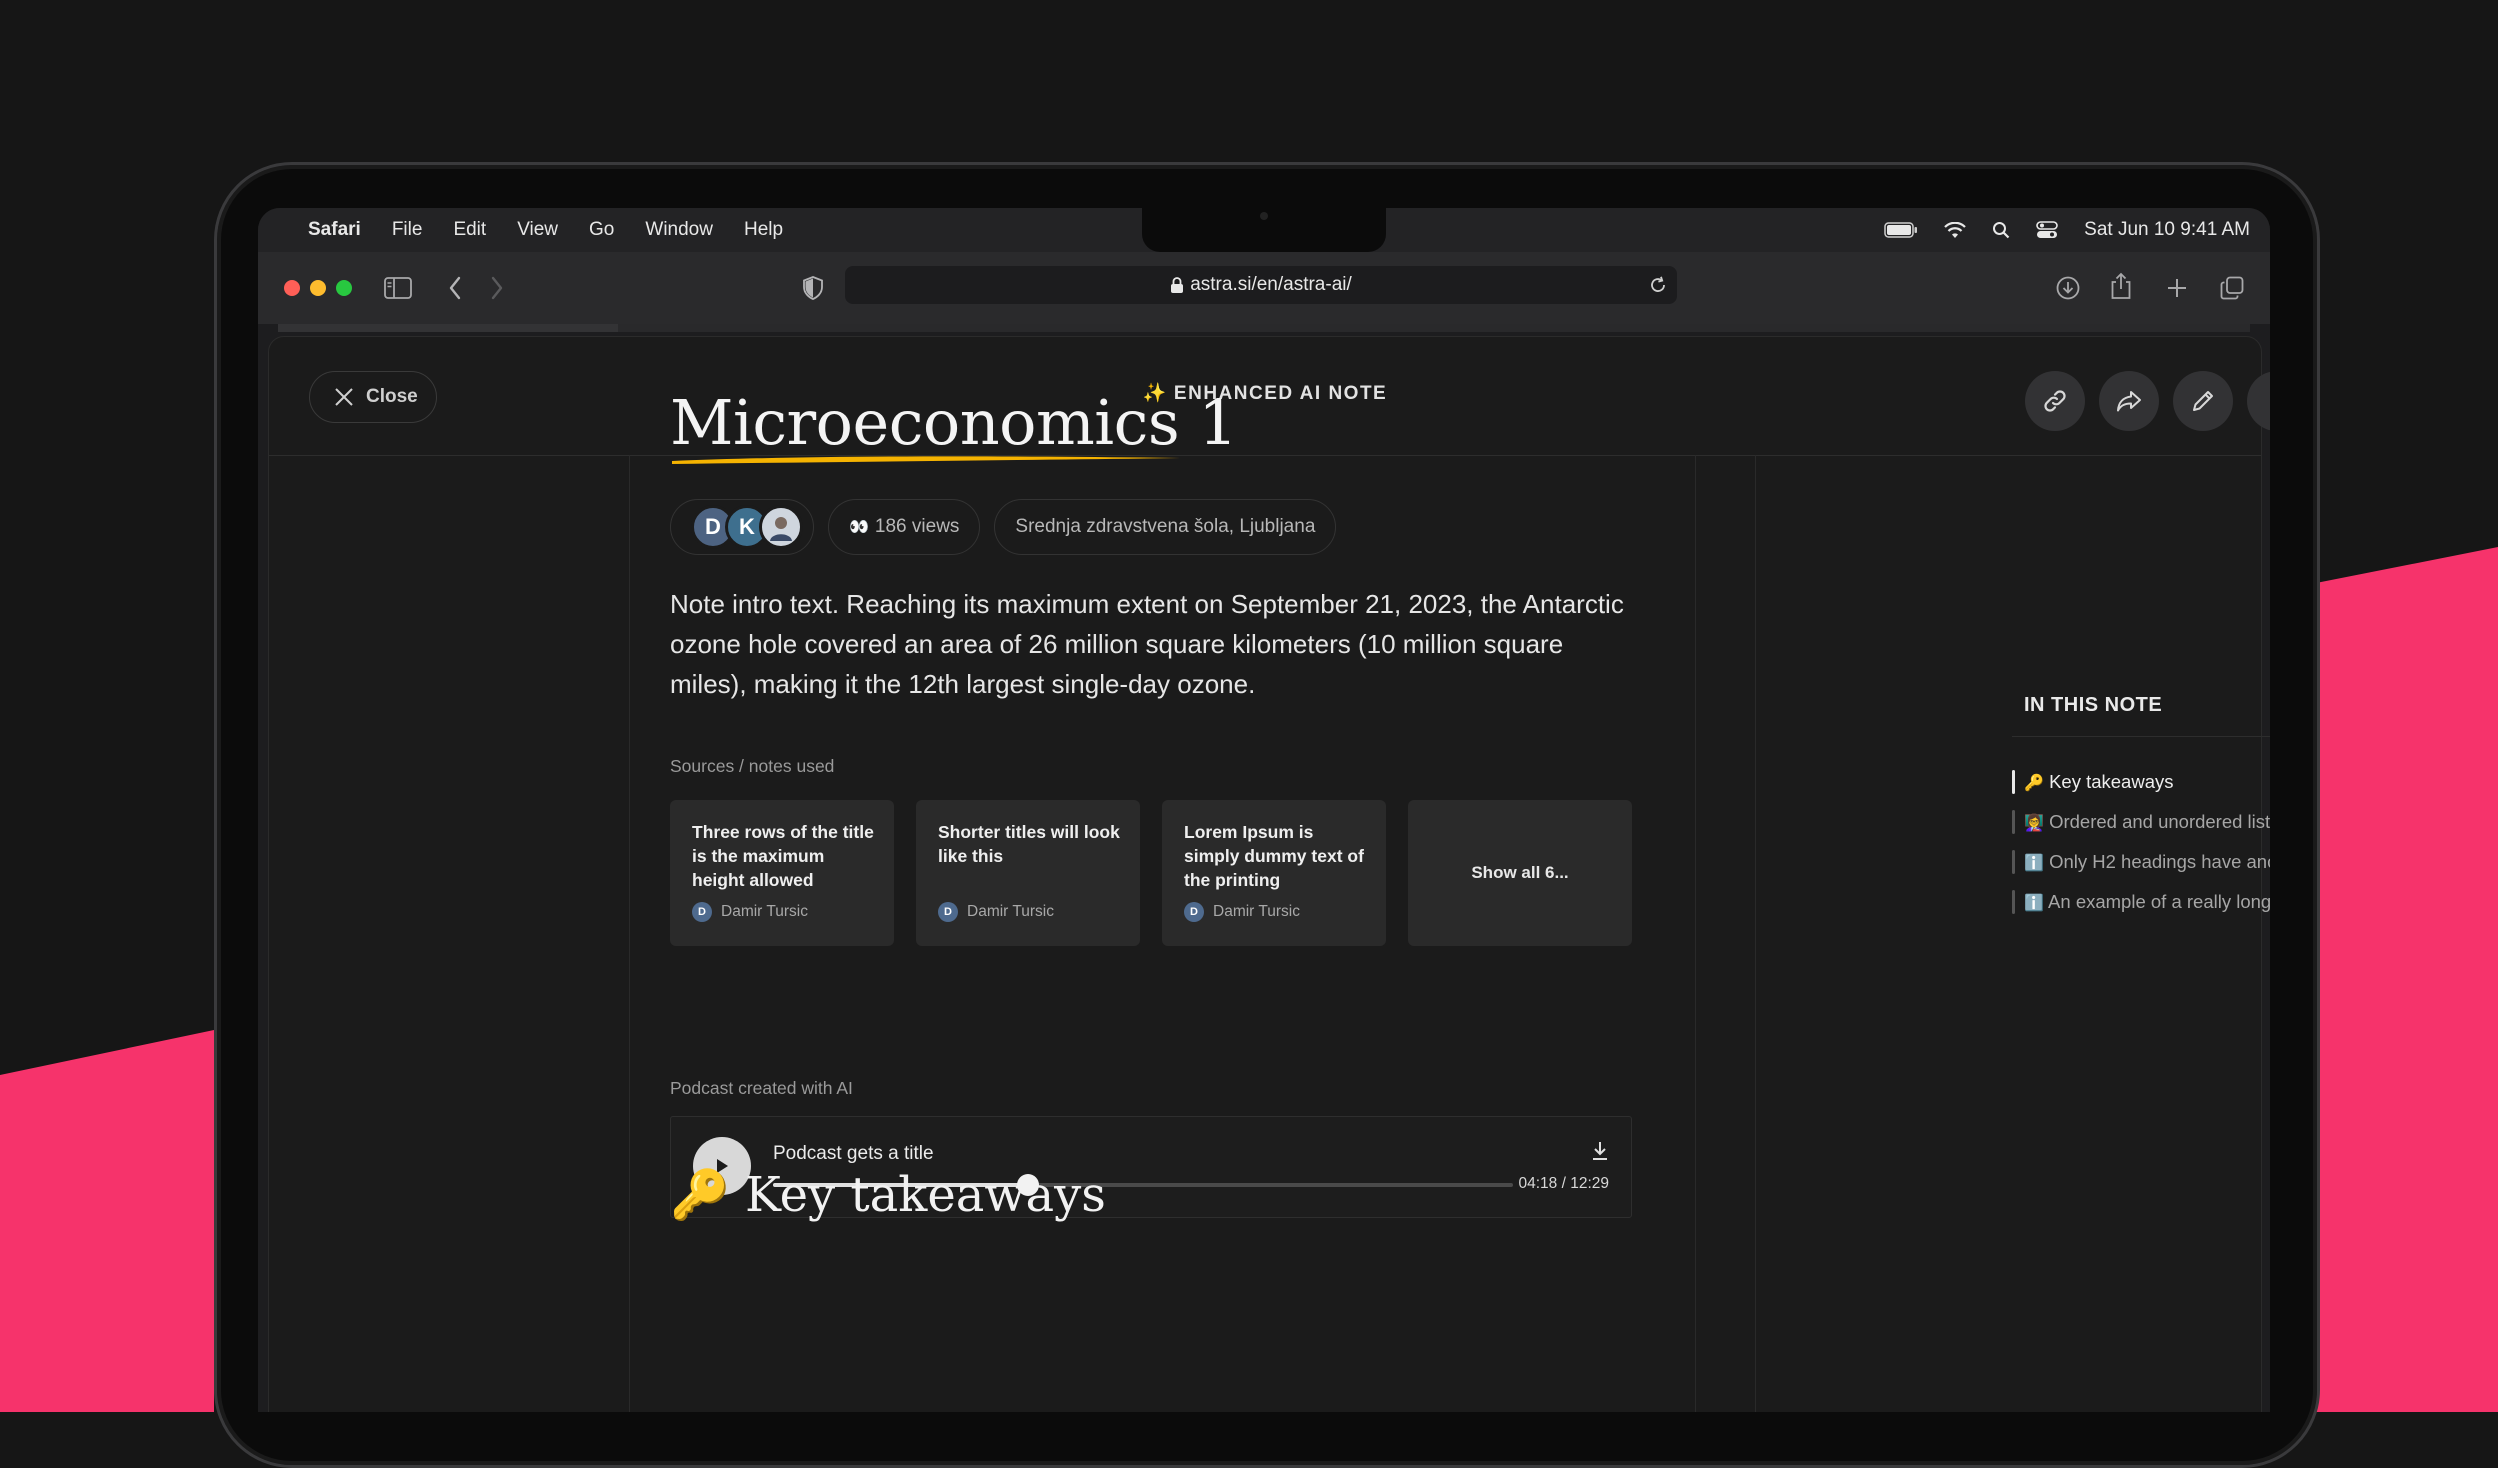 The height and width of the screenshot is (1468, 2498). I want to click on window-close-button, so click(292, 288).